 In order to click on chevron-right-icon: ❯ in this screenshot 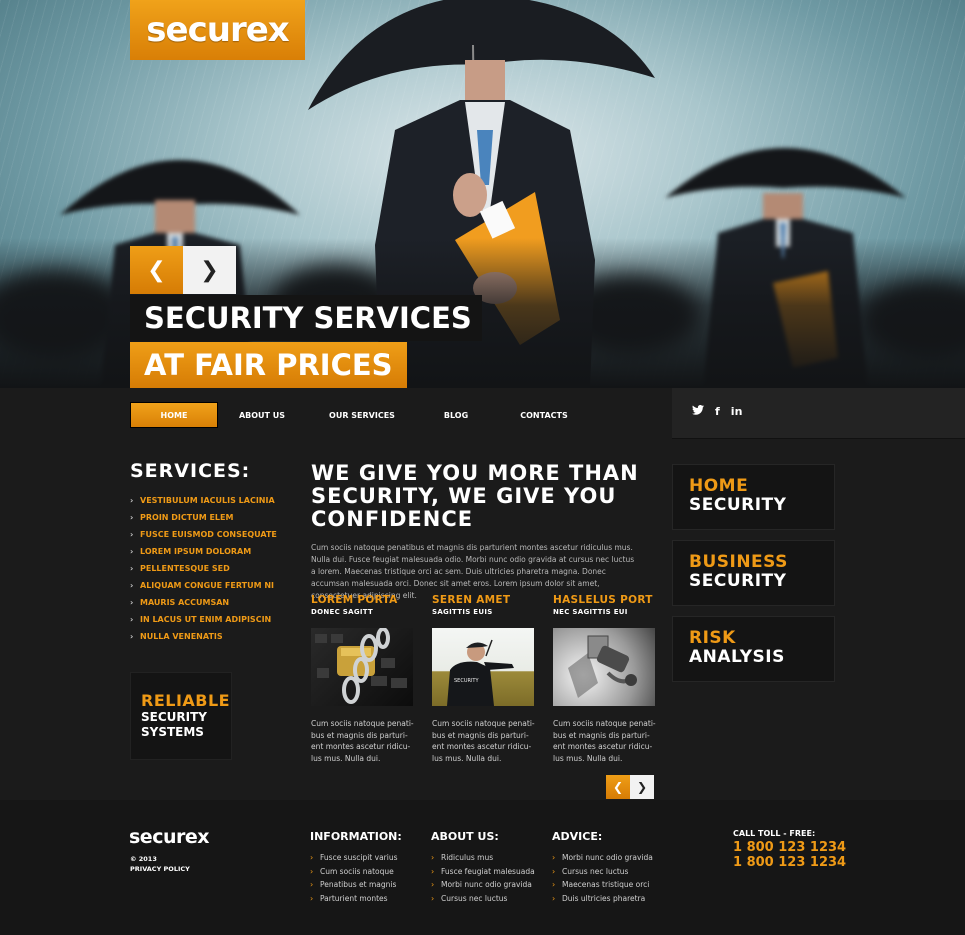, I will do `click(209, 270)`.